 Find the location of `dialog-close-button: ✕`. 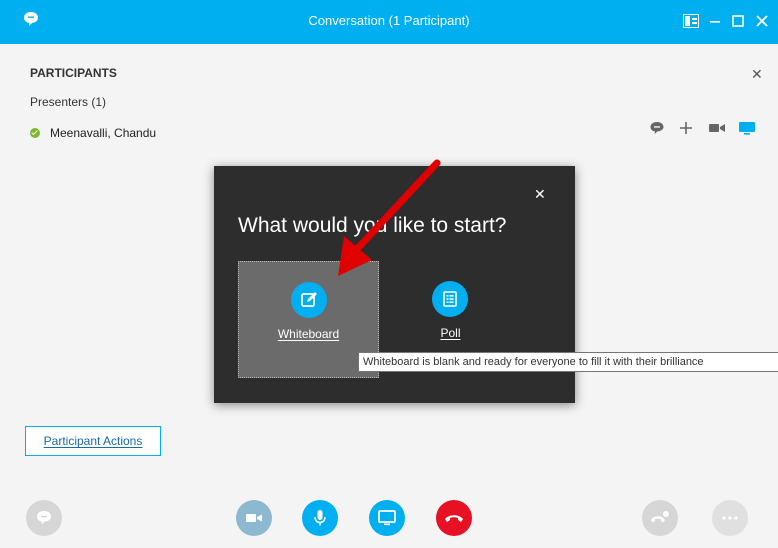

dialog-close-button: ✕ is located at coordinates (540, 194).